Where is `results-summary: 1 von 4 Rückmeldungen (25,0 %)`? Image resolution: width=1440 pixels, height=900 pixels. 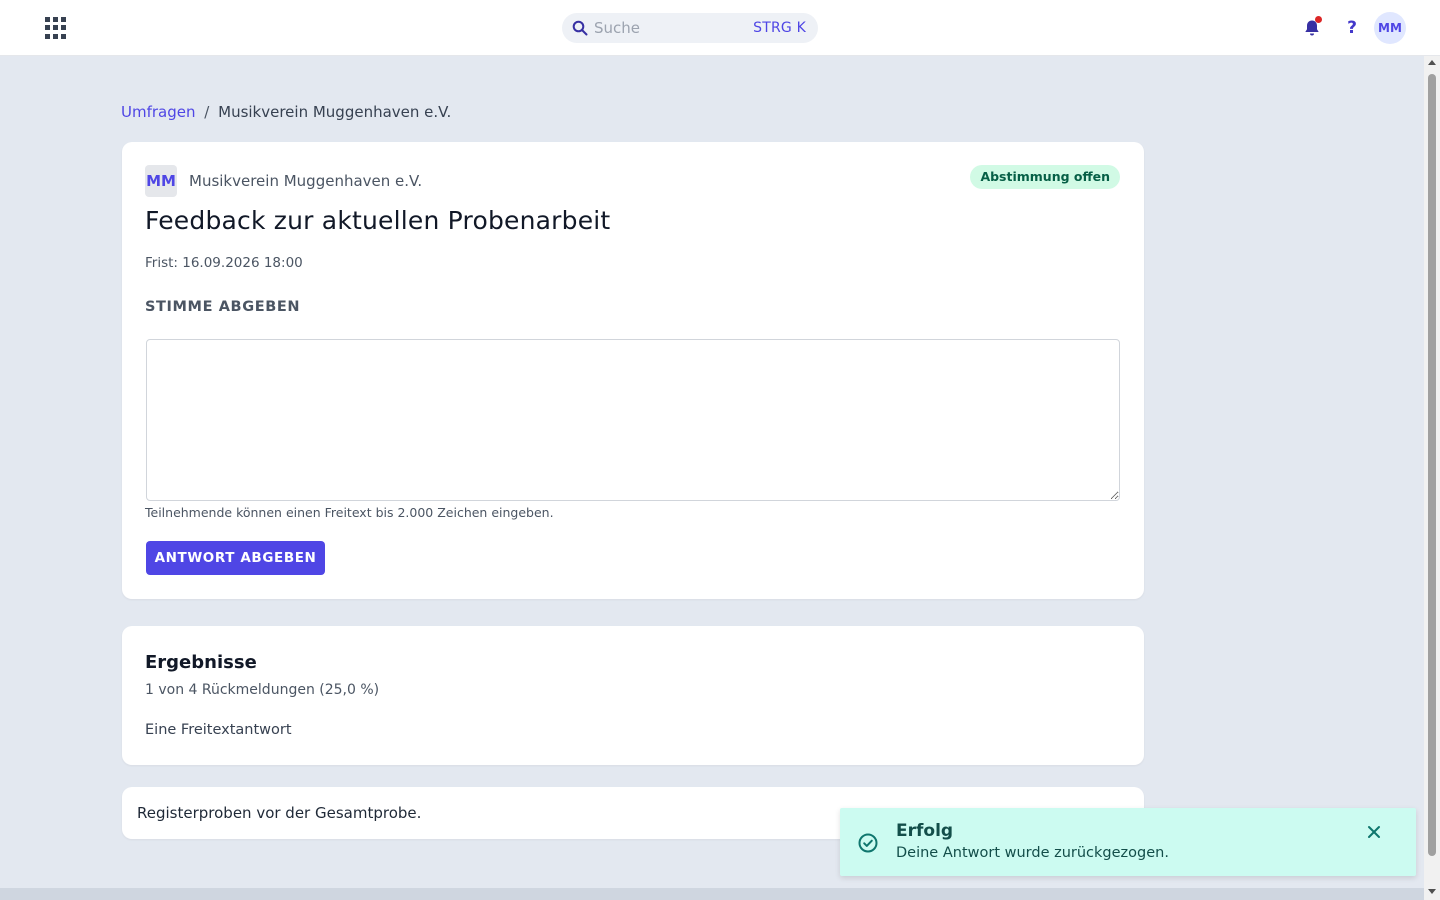 results-summary: 1 von 4 Rückmeldungen (25,0 %) is located at coordinates (262, 690).